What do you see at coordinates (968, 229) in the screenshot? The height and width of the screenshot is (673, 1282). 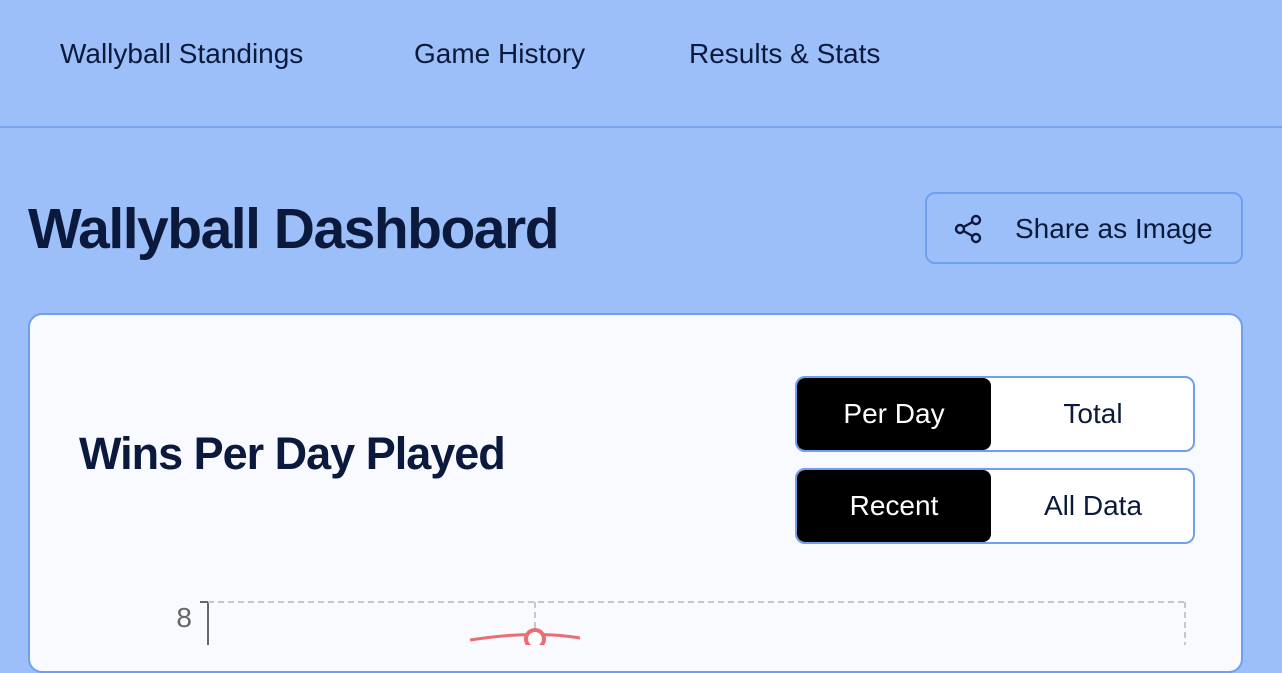 I see `share-icon` at bounding box center [968, 229].